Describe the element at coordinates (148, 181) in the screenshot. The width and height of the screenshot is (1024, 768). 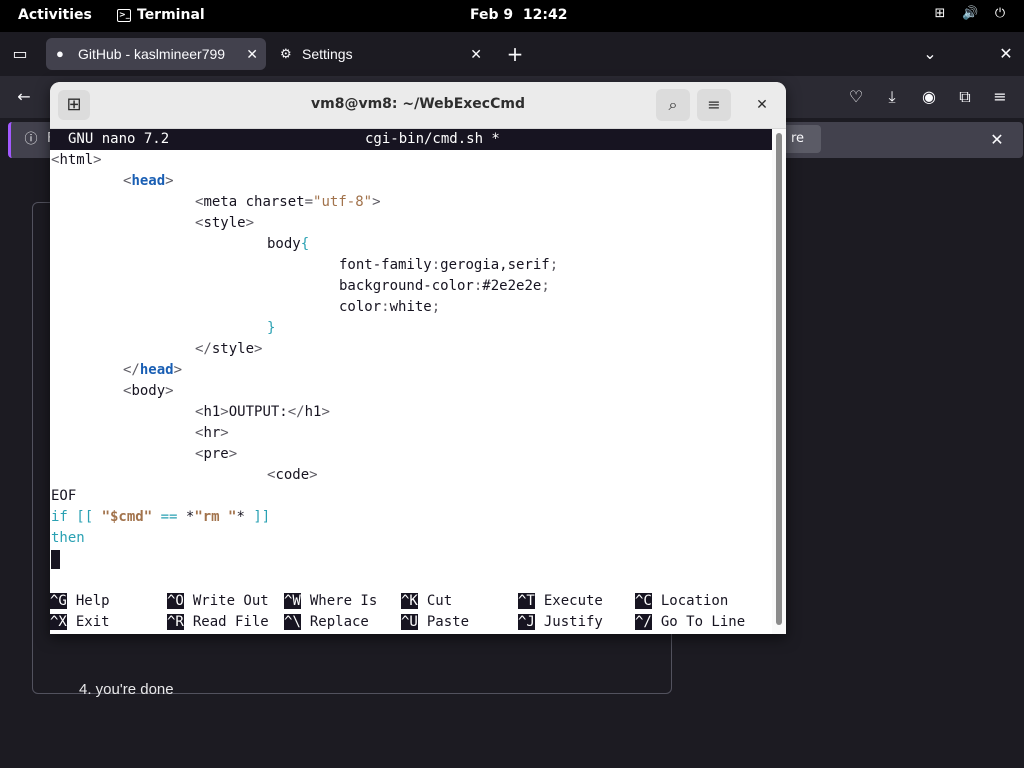
I see `code-line: <head>` at that location.